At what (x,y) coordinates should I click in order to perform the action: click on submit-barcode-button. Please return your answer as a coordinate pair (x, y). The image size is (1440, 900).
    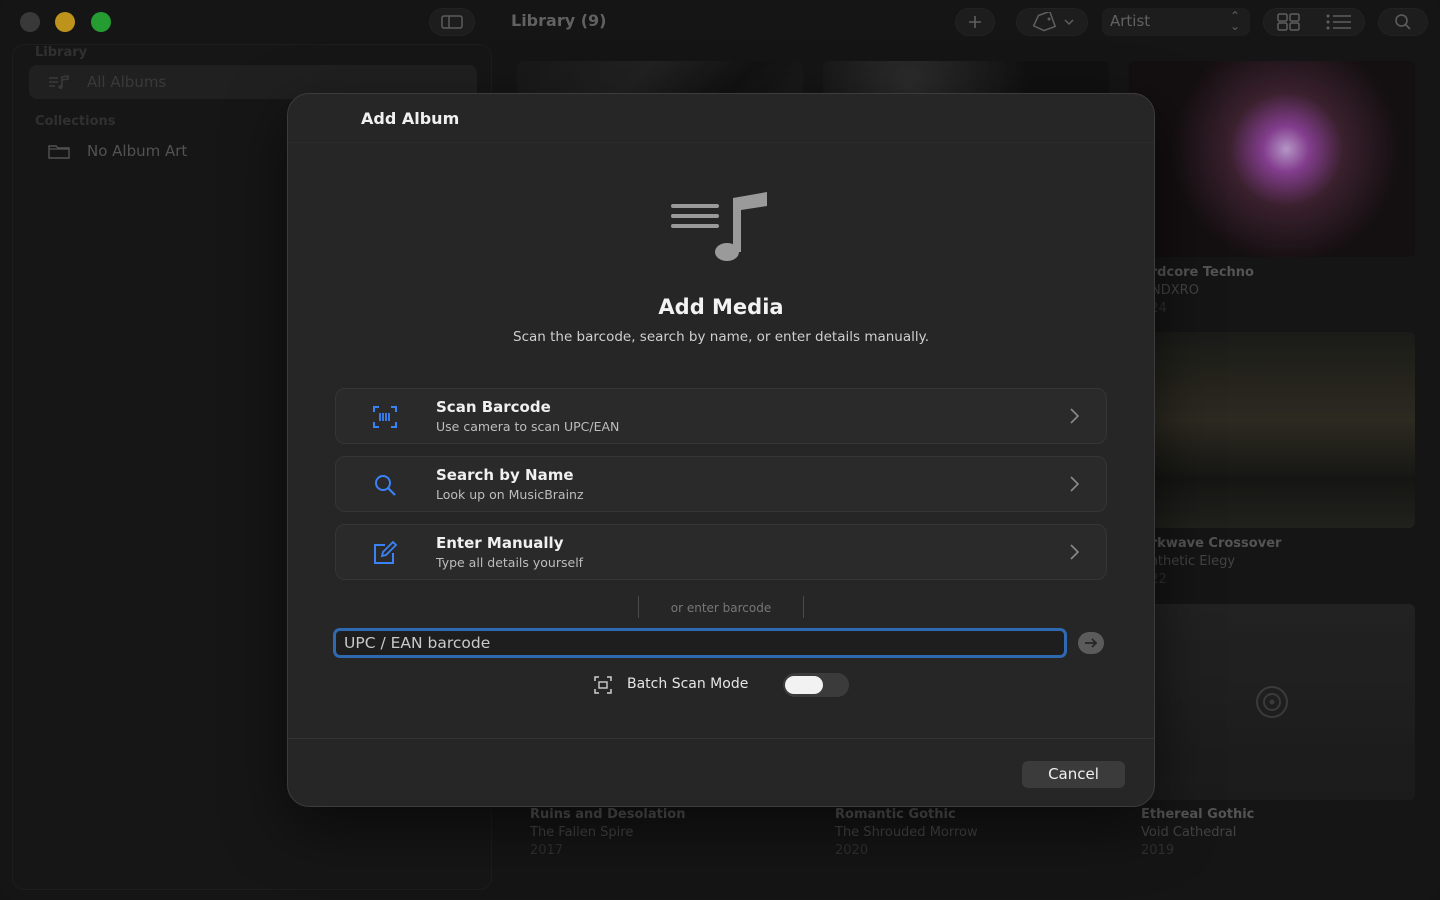
    Looking at the image, I should click on (1091, 643).